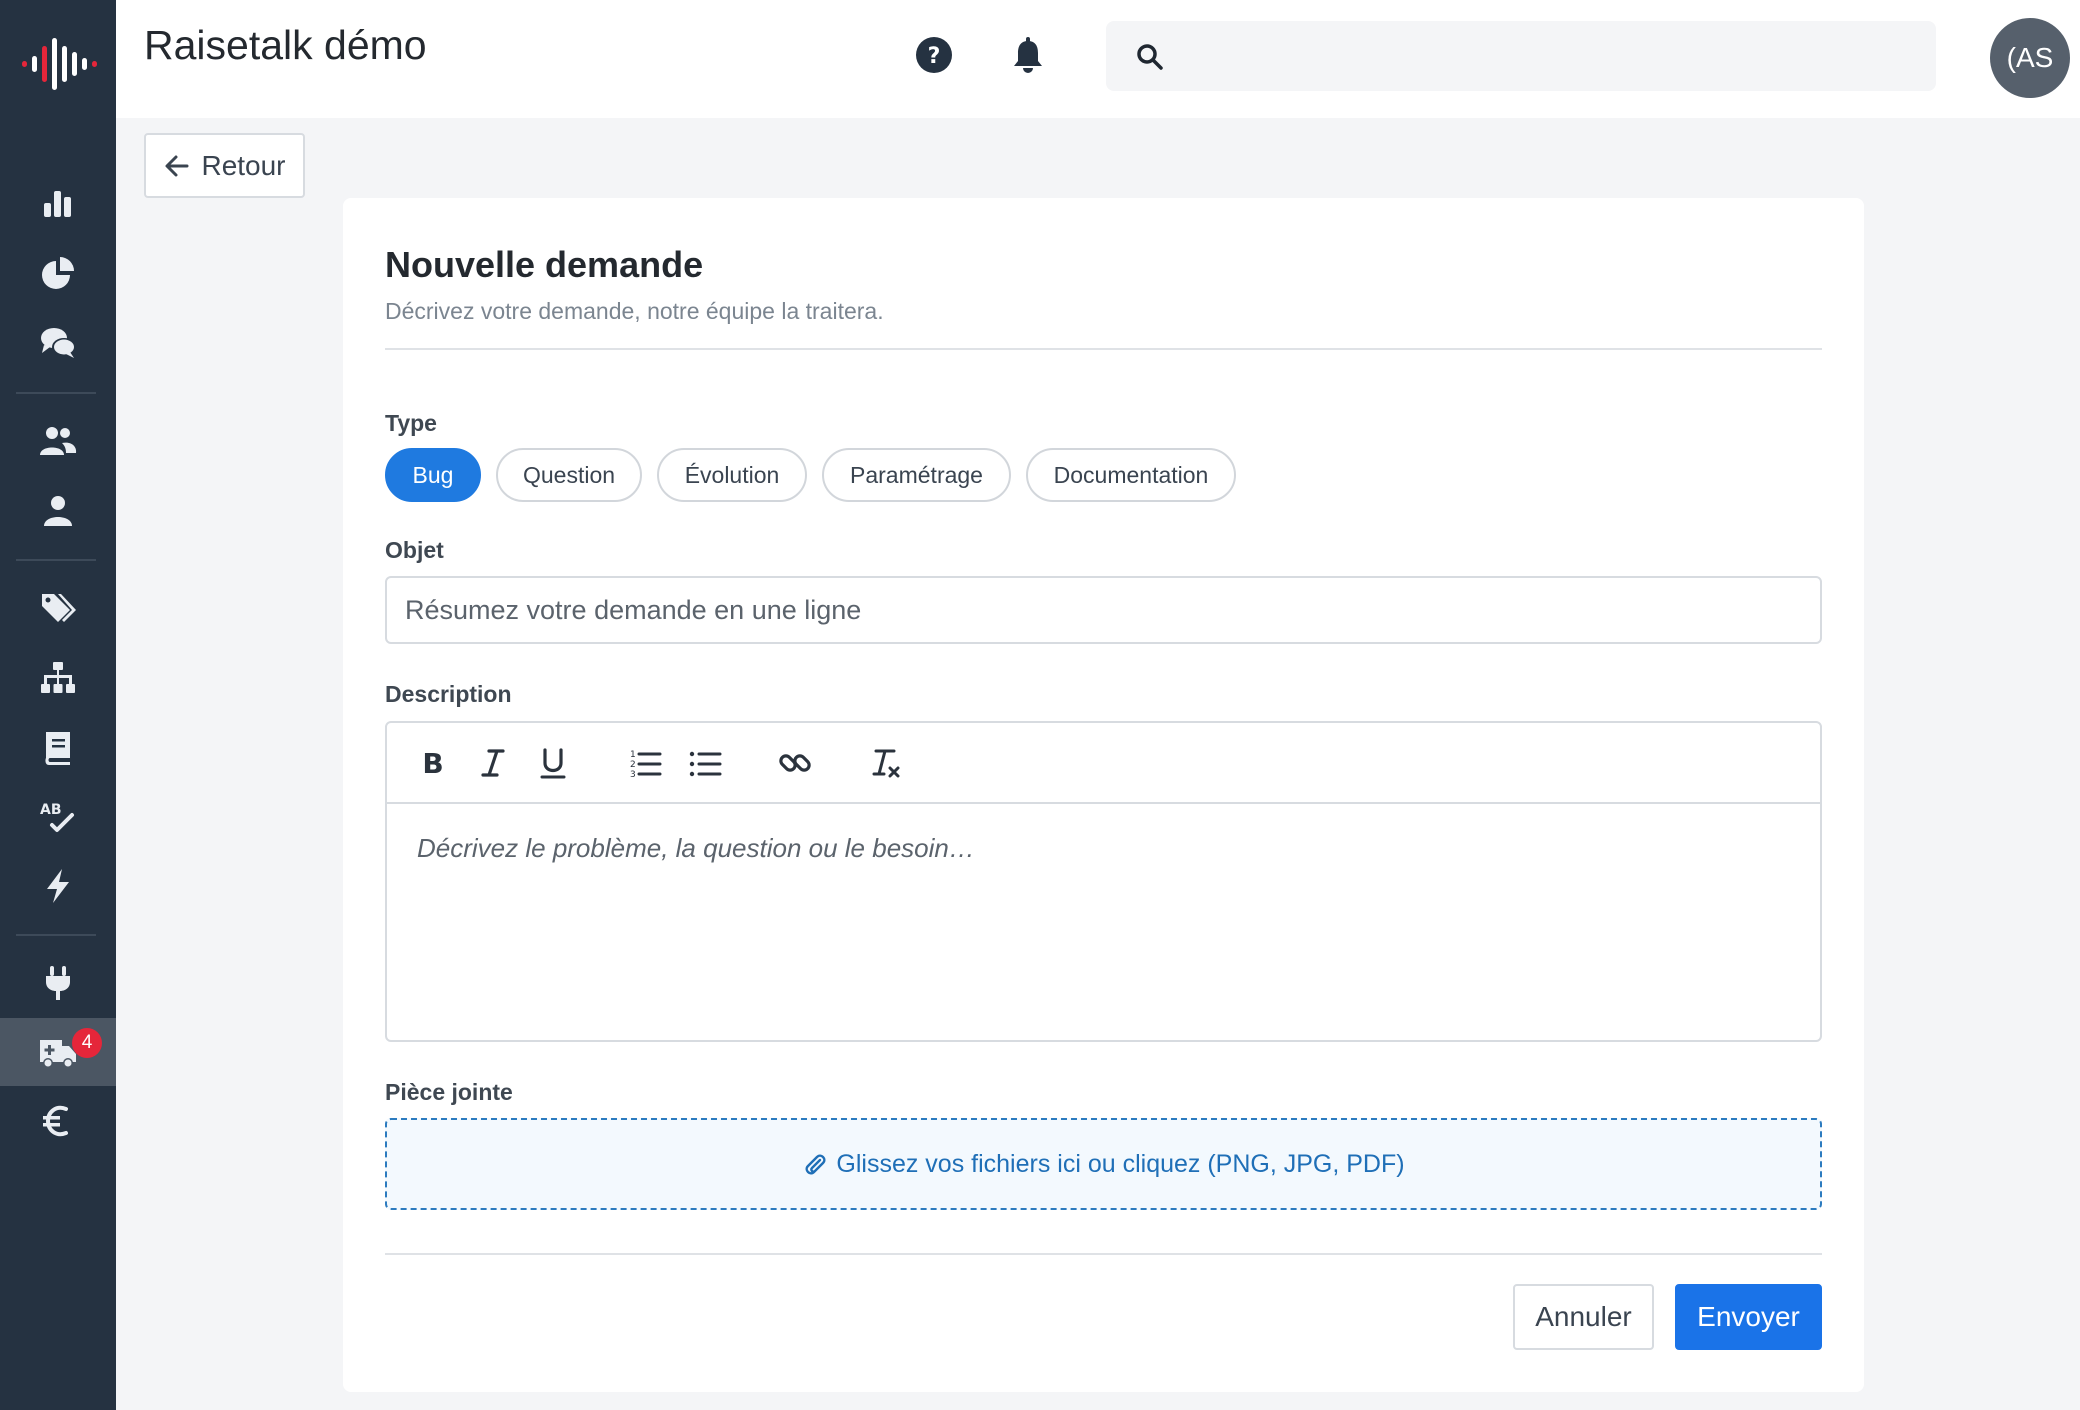 This screenshot has height=1410, width=2080. I want to click on svg-text: B, so click(432, 763).